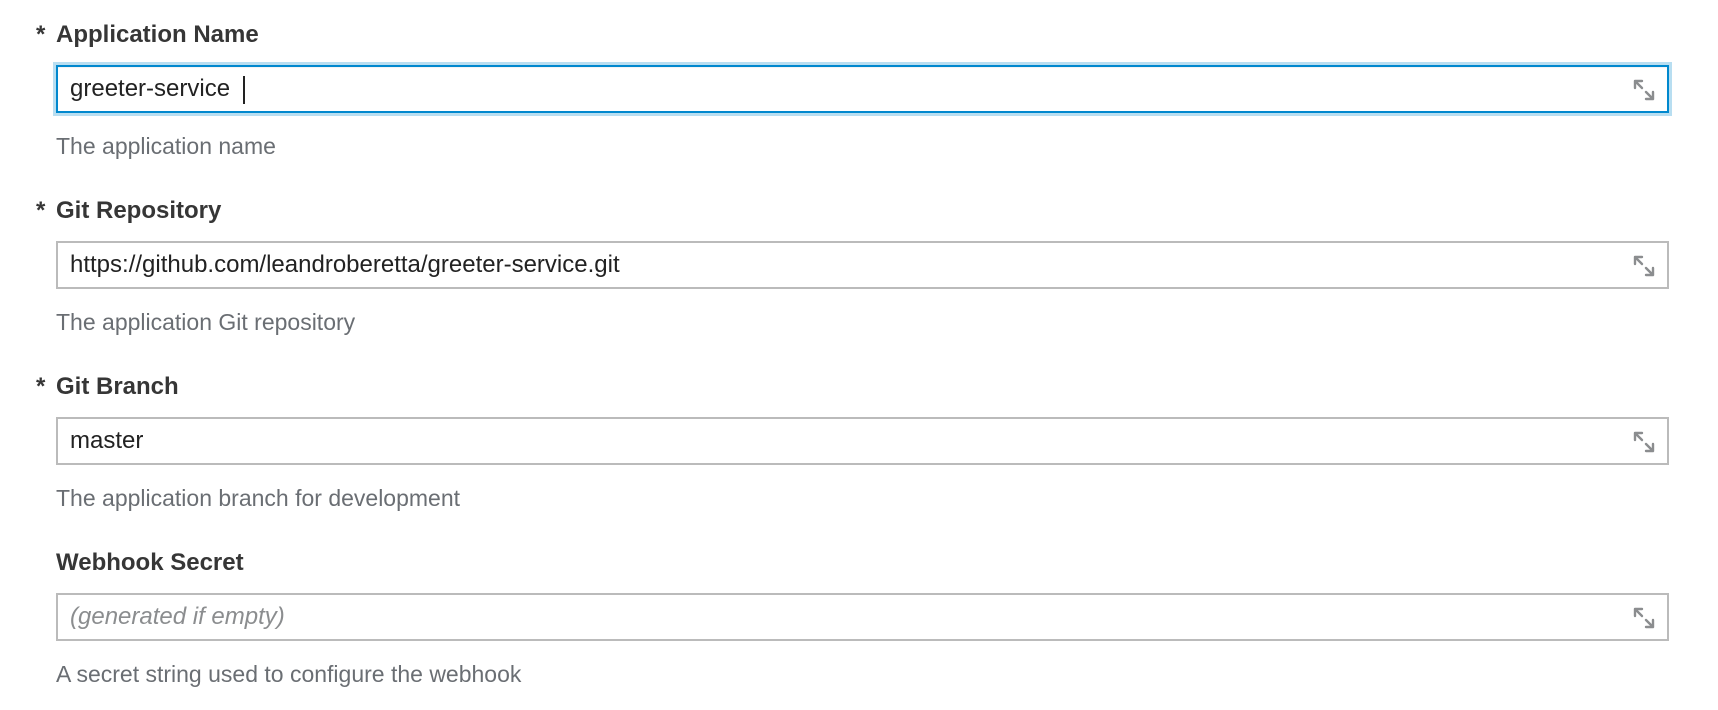 The image size is (1718, 710). I want to click on git-branch-input-wrapper, so click(862, 441).